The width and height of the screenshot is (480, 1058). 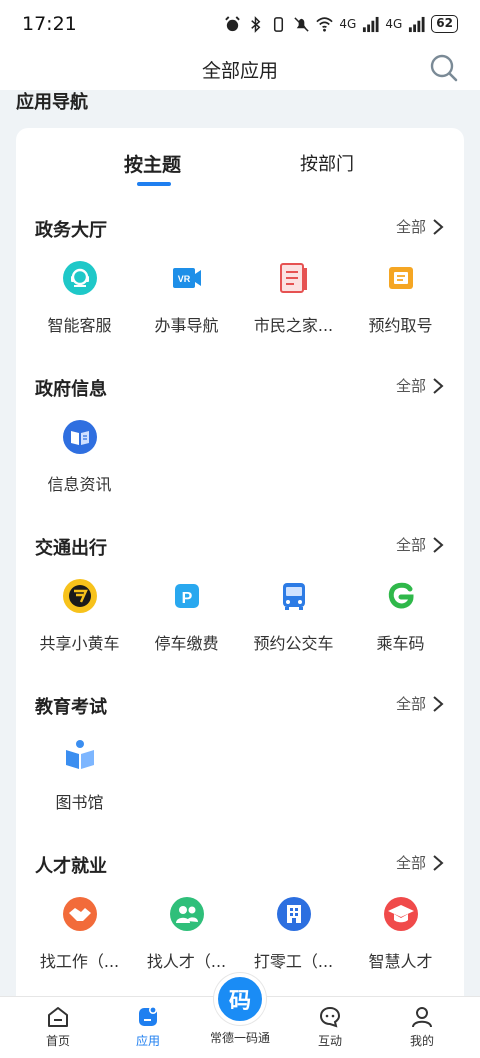 I want to click on status-bar: 17:21 4G 4G 62, so click(x=240, y=24).